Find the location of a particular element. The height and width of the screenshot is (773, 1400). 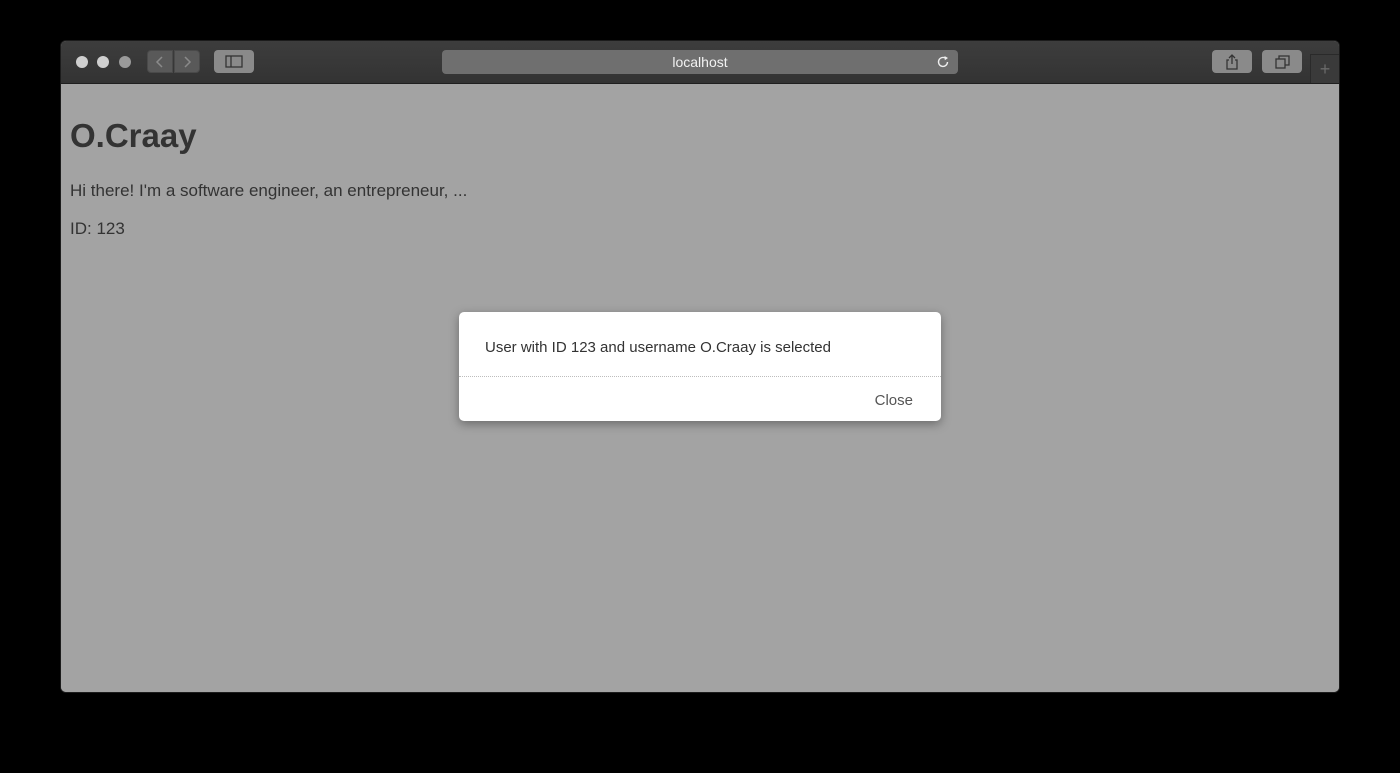

minimize-window-button is located at coordinates (103, 62).